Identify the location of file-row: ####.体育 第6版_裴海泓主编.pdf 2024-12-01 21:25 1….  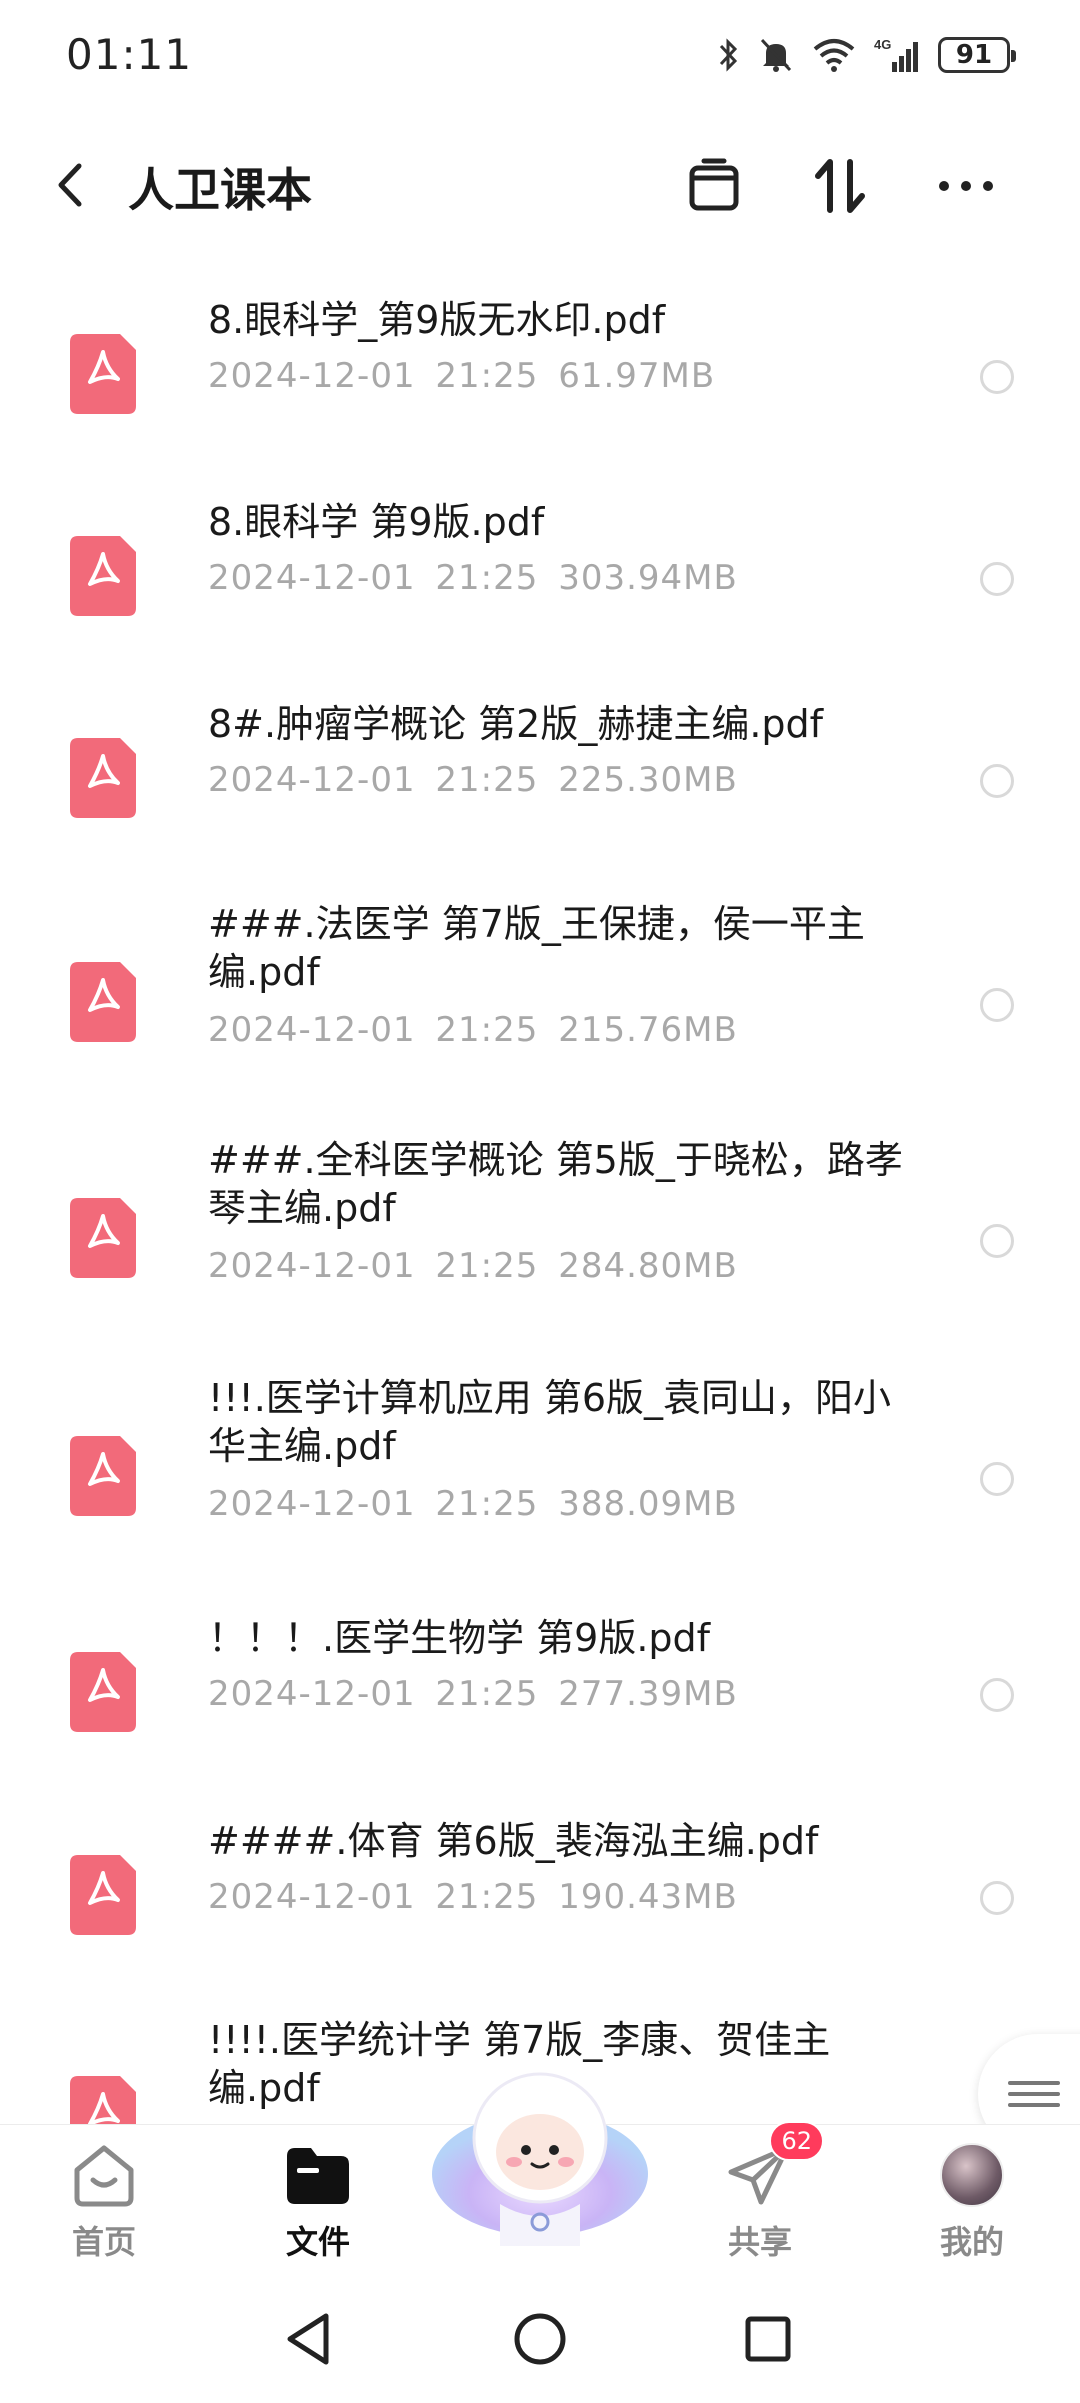
(540, 1897).